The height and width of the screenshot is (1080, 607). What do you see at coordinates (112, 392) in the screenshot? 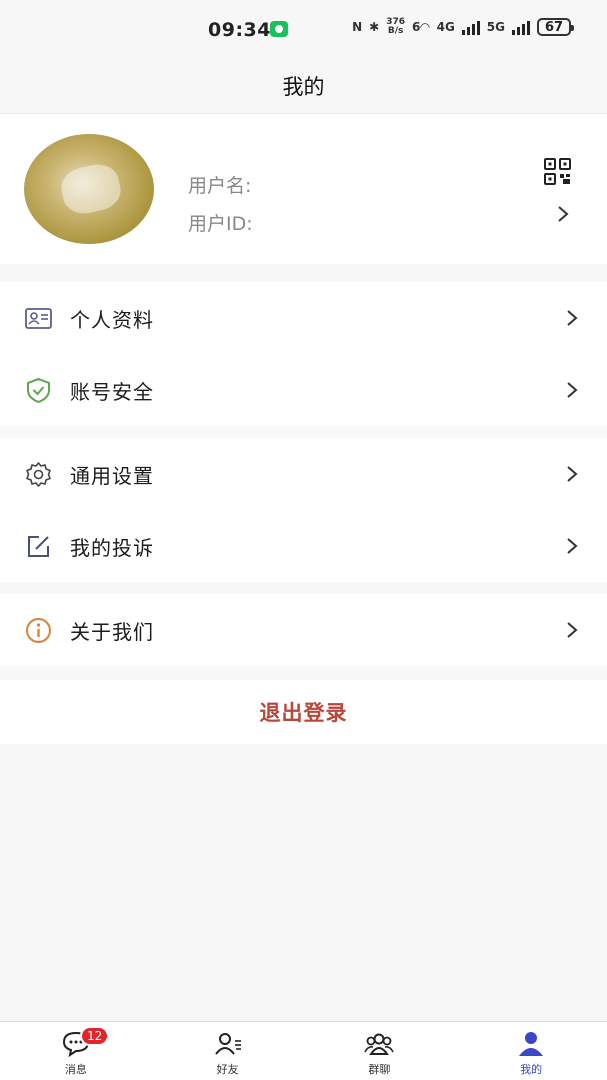
I see `menu-item-label: 账号安全` at bounding box center [112, 392].